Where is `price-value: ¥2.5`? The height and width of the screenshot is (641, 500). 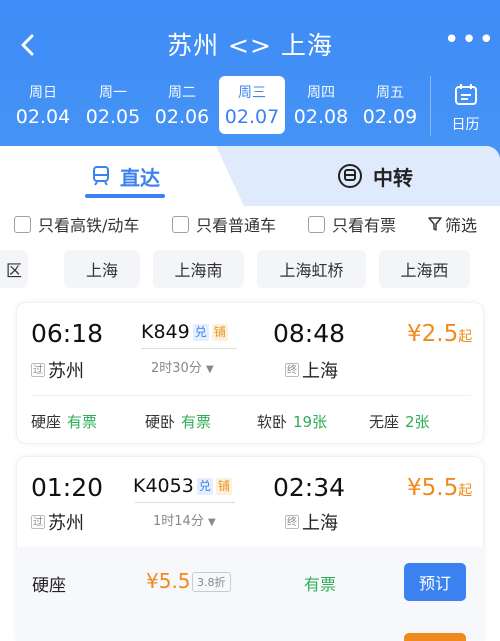
price-value: ¥2.5 is located at coordinates (433, 334).